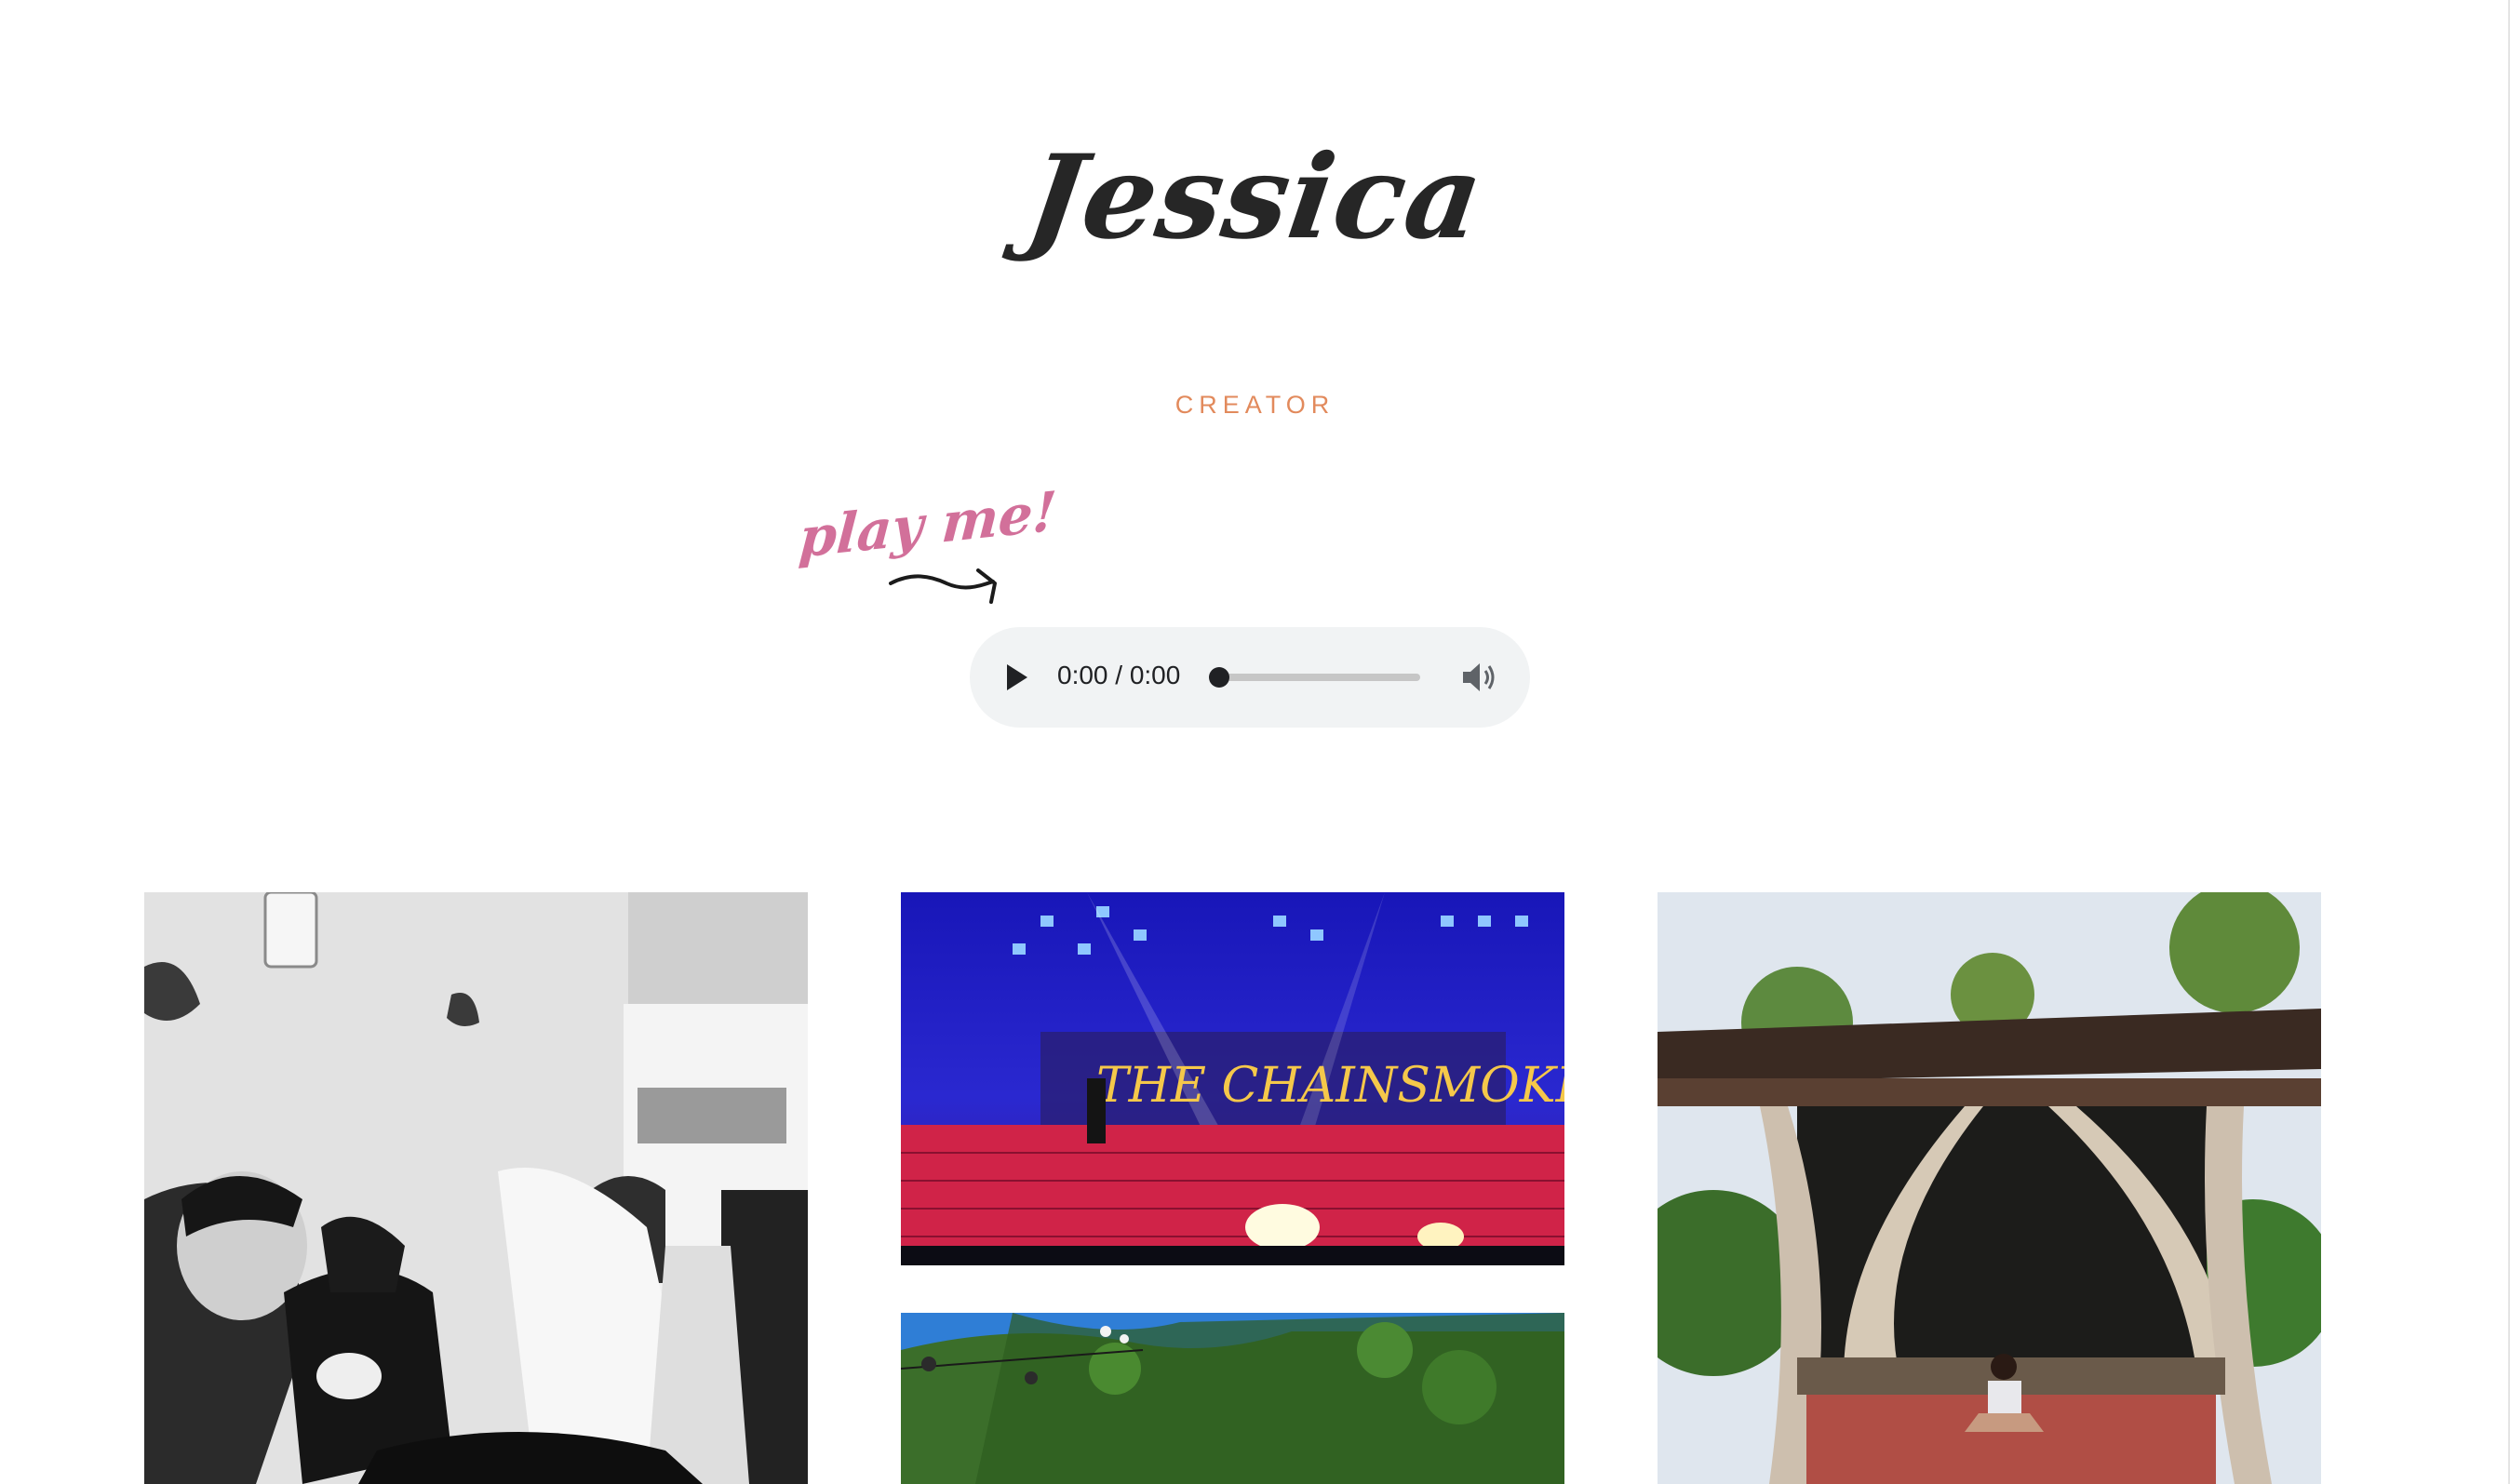  What do you see at coordinates (1317, 677) in the screenshot?
I see `seek-bar` at bounding box center [1317, 677].